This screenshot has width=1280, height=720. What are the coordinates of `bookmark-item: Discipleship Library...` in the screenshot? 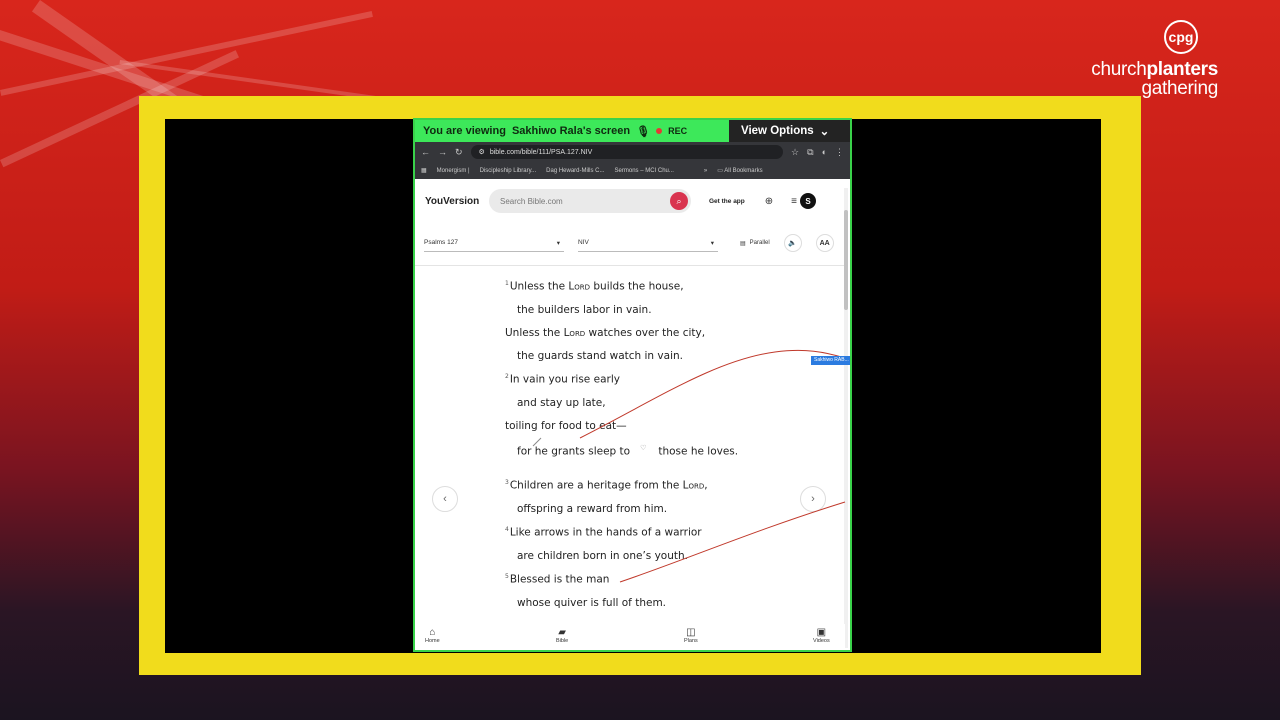 It's located at (508, 171).